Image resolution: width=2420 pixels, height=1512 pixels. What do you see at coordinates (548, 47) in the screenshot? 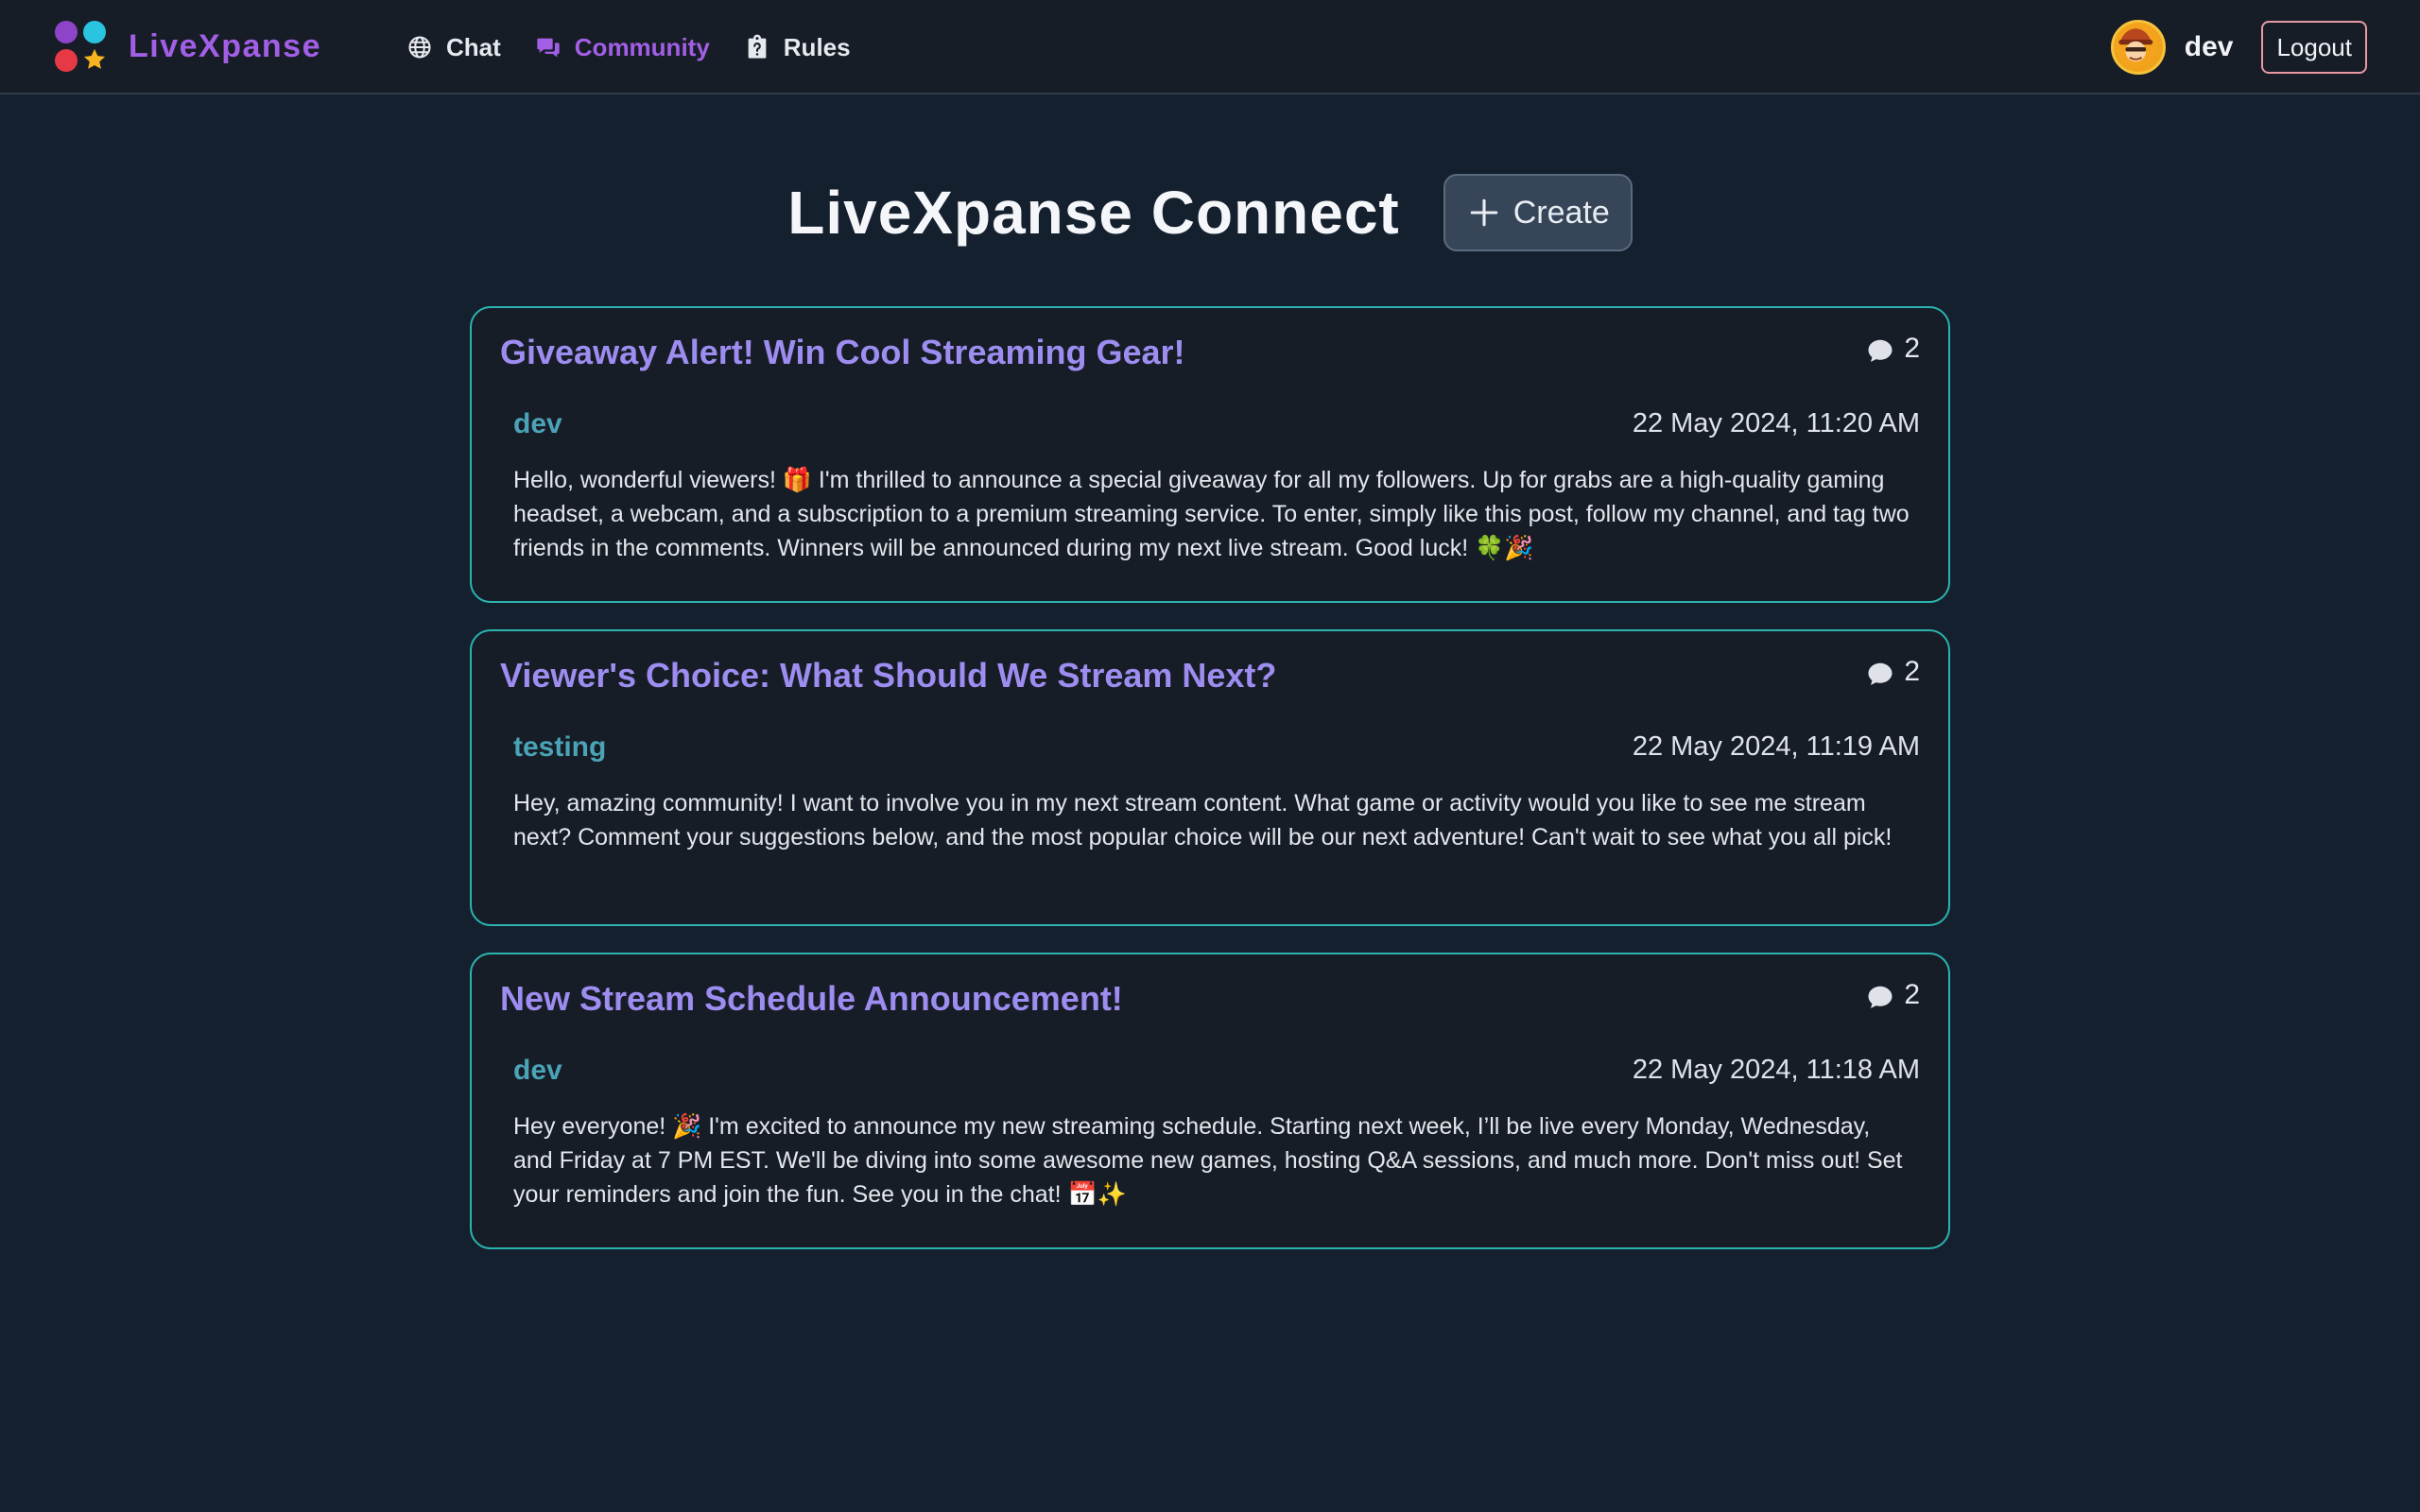
I see `chat-bubbles-icon` at bounding box center [548, 47].